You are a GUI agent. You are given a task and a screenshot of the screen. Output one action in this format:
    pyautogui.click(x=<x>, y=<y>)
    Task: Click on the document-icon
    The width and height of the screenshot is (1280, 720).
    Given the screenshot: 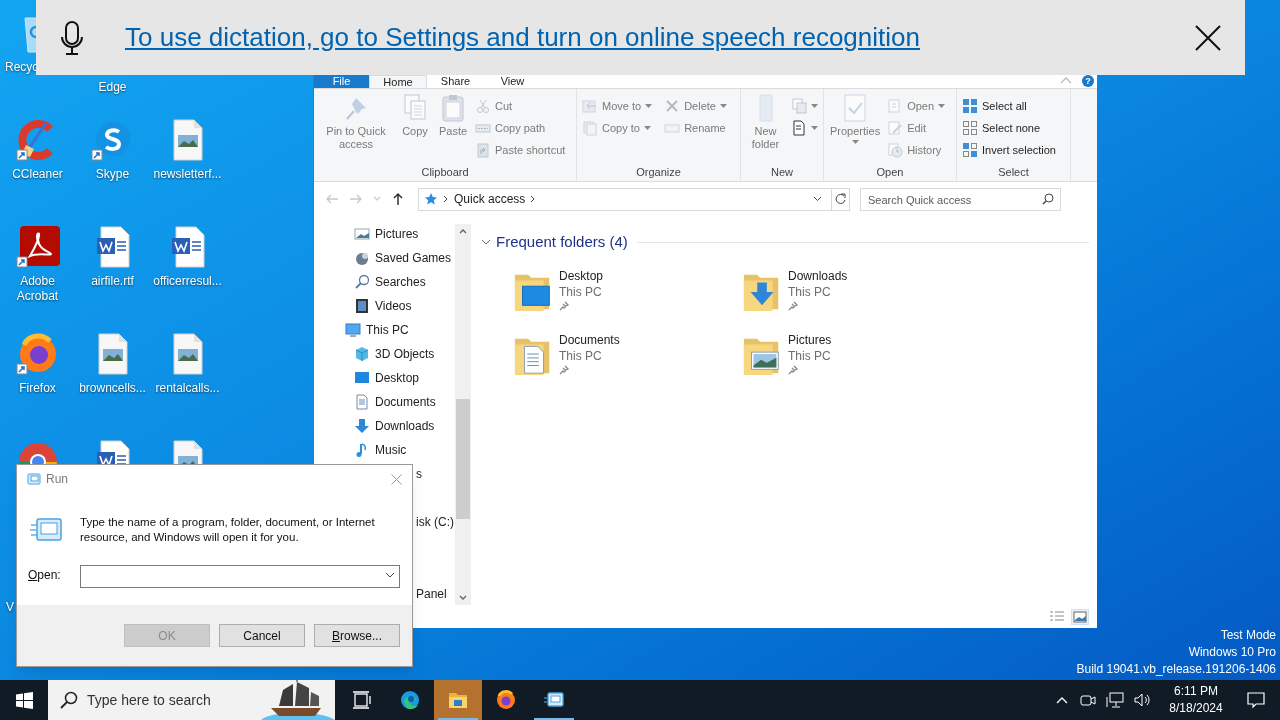 What is the action you would take?
    pyautogui.click(x=362, y=402)
    